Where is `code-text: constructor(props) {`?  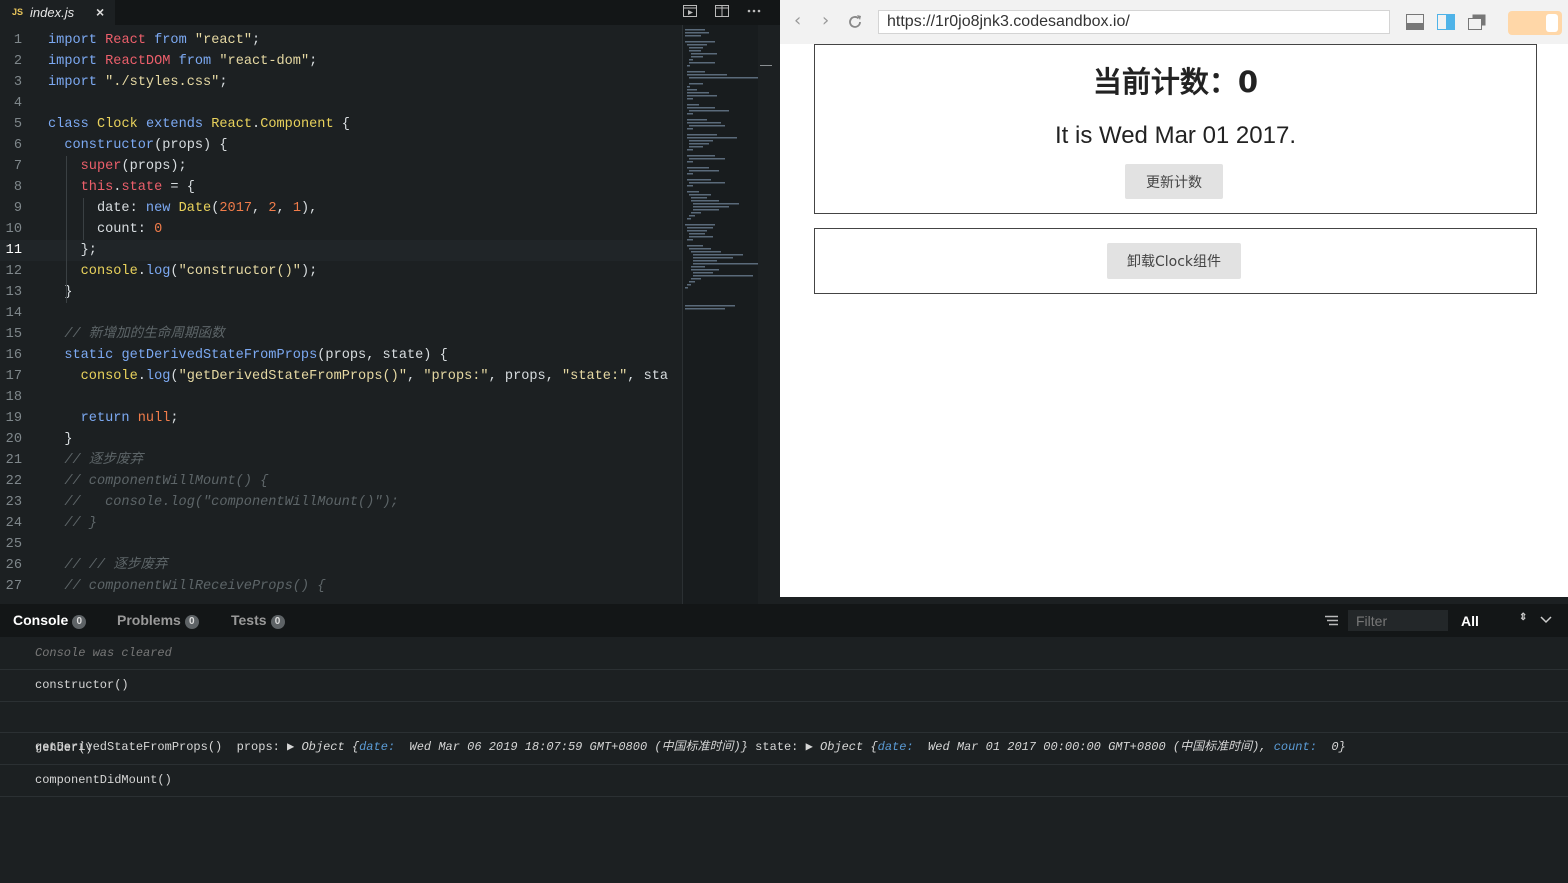 code-text: constructor(props) { is located at coordinates (146, 145).